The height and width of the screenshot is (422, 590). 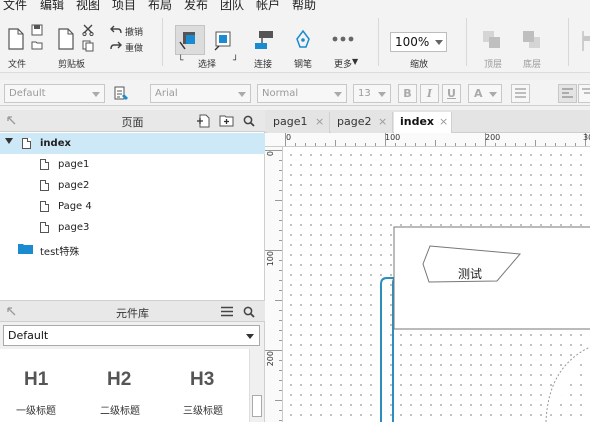 What do you see at coordinates (451, 93) in the screenshot?
I see `underline-button: U` at bounding box center [451, 93].